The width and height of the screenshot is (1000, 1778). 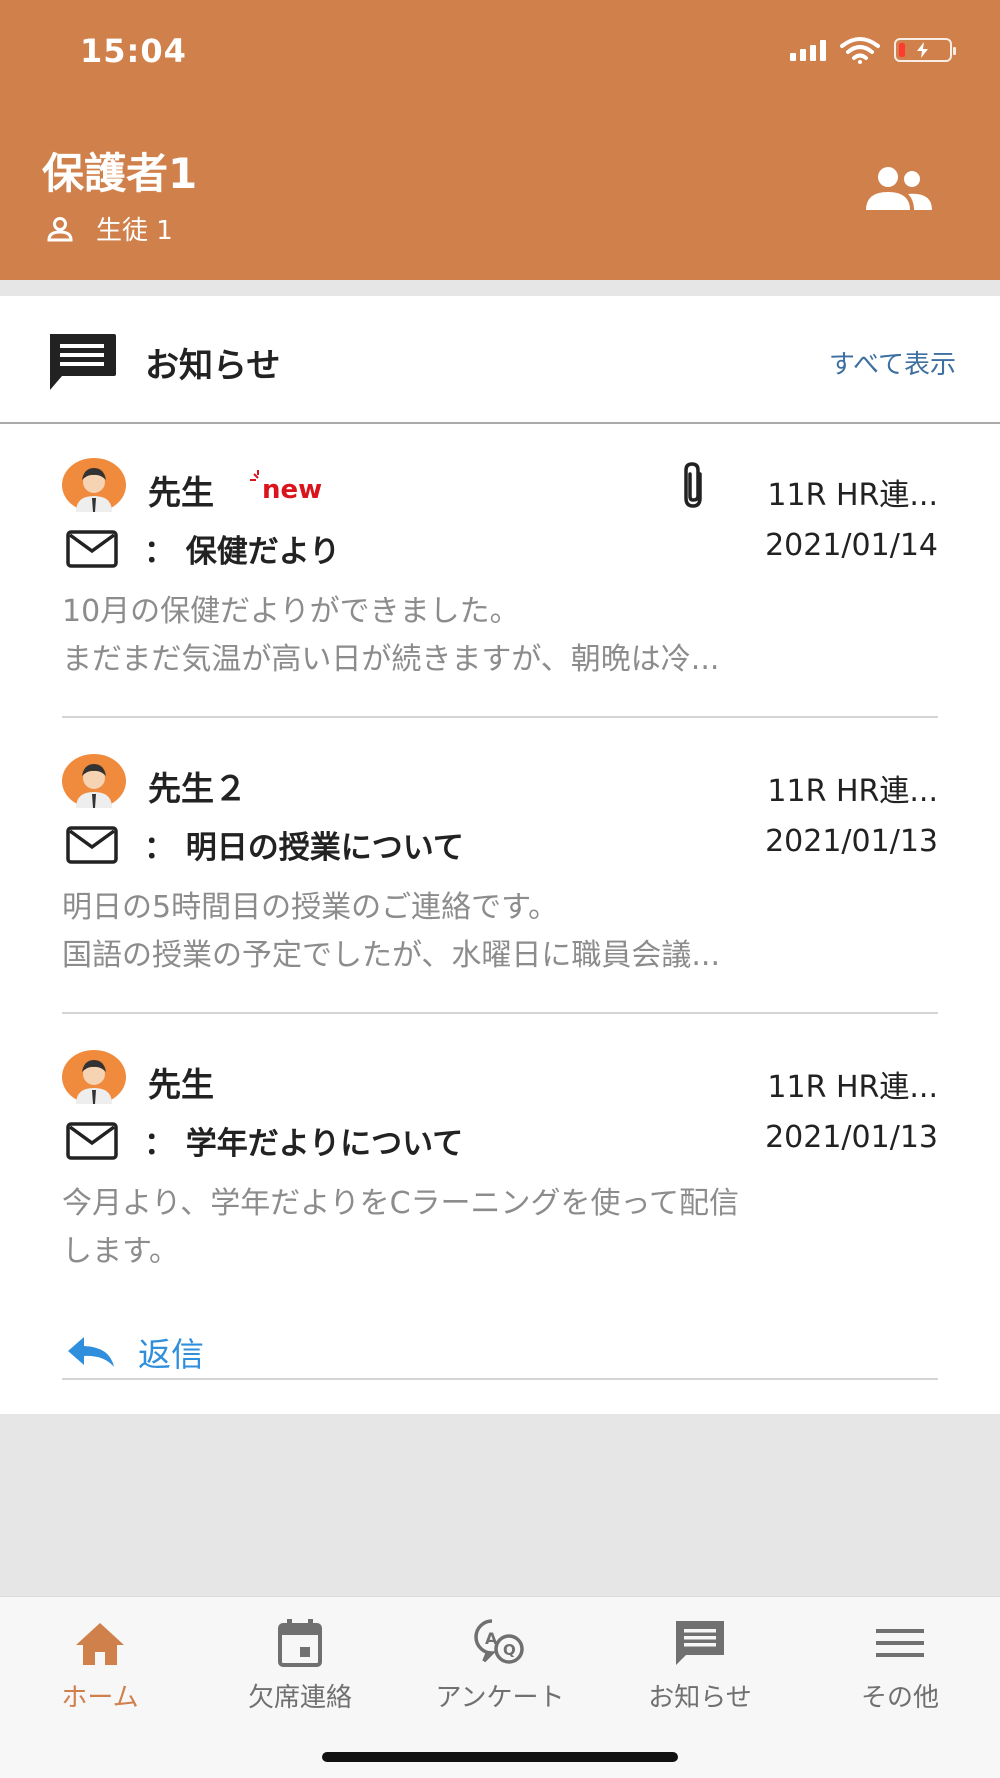 What do you see at coordinates (304, 1144) in the screenshot?
I see `notice-subject: ： 学年だよりについて` at bounding box center [304, 1144].